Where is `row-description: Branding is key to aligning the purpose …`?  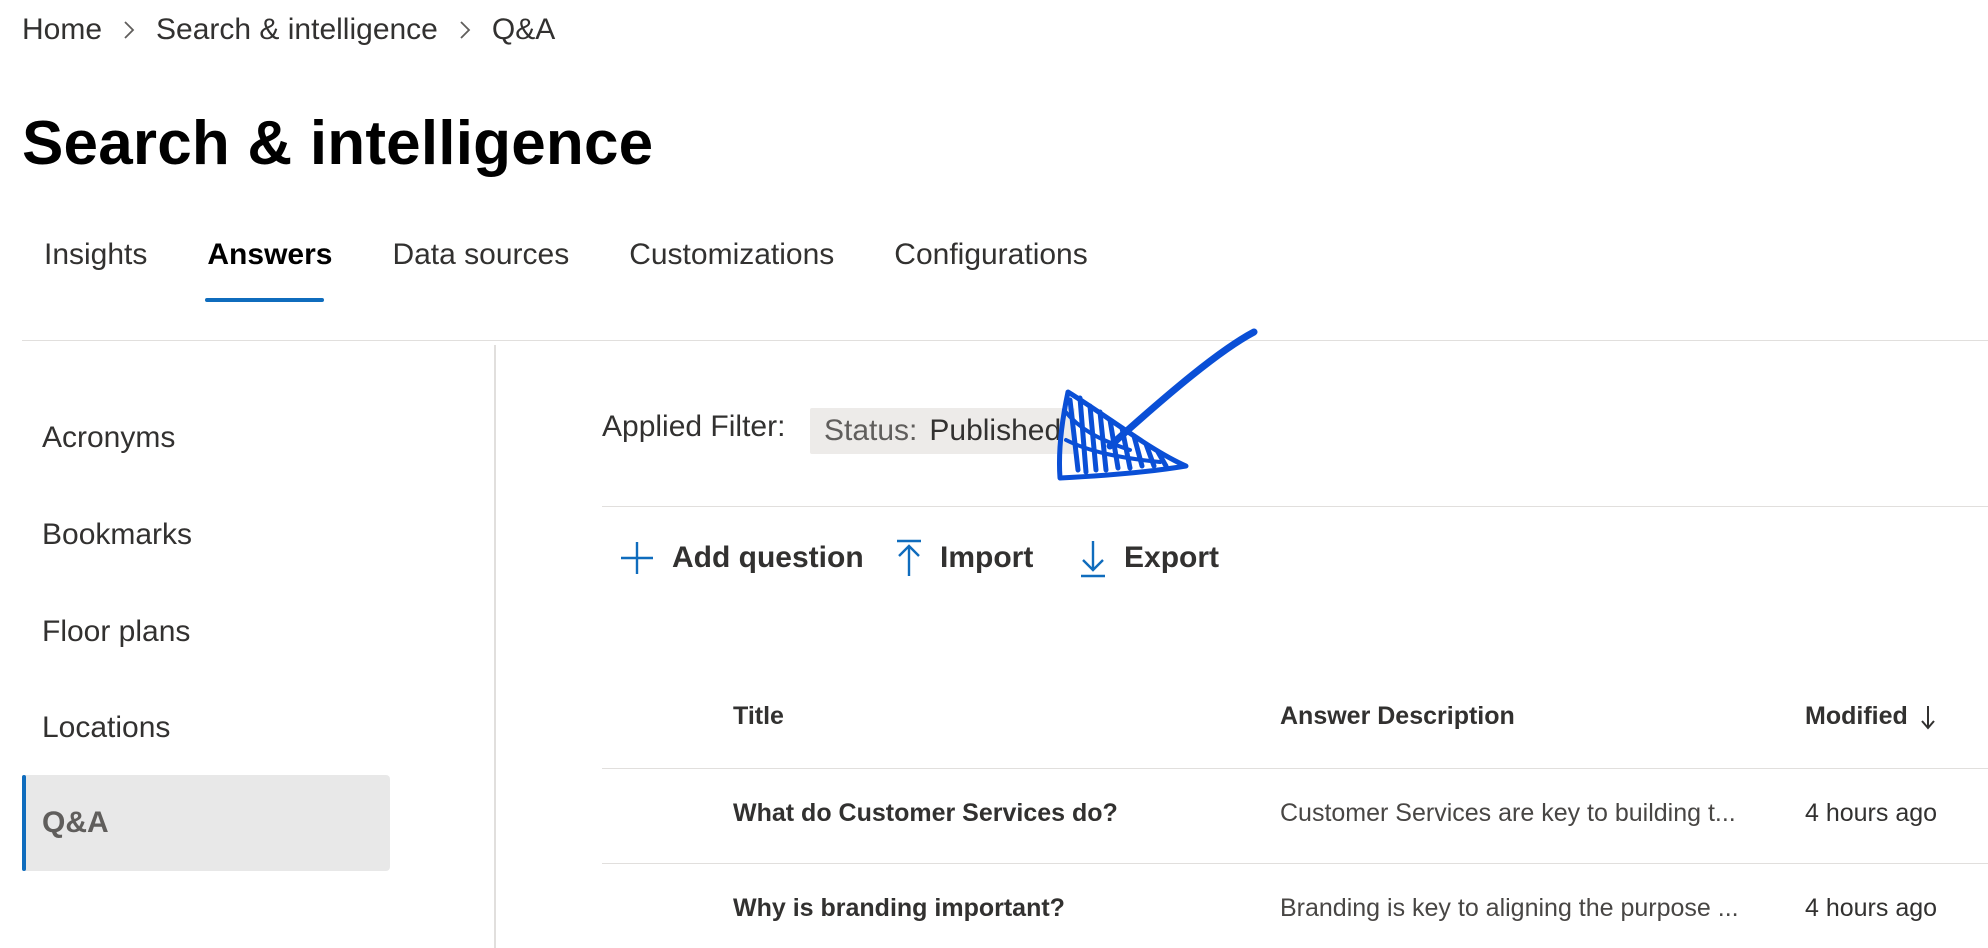 row-description: Branding is key to aligning the purpose … is located at coordinates (1509, 908).